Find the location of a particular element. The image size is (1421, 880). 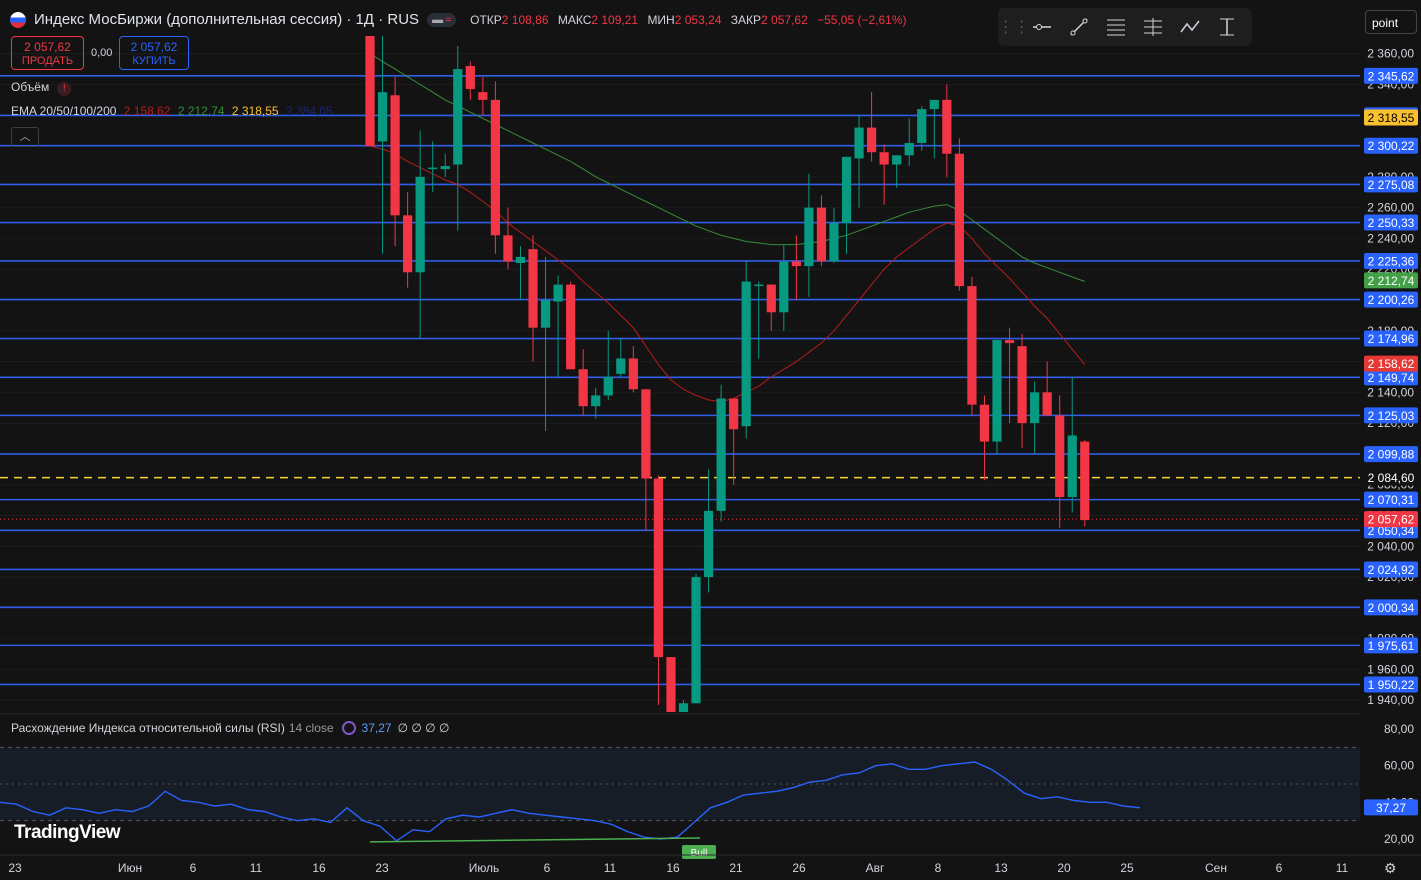

session-toggle: ▬ ≈ is located at coordinates (442, 19).